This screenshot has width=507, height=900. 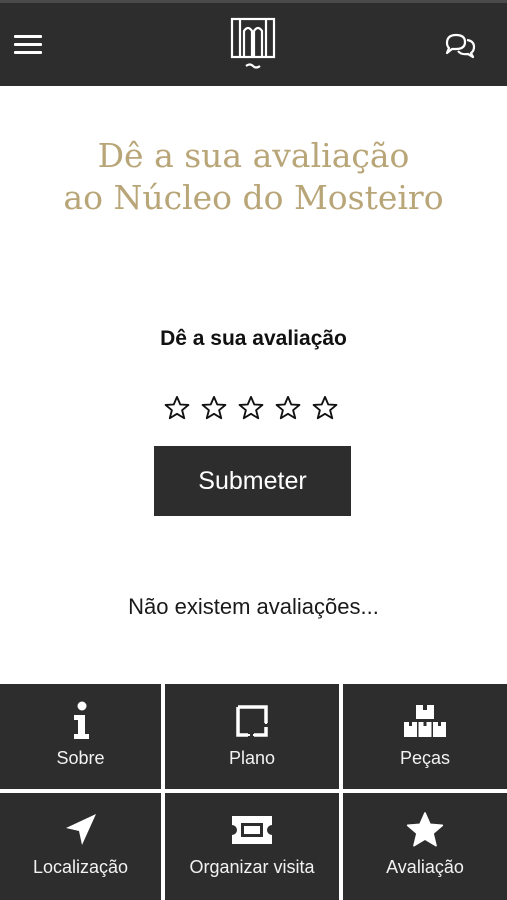 I want to click on top-app-bar, so click(x=253, y=43).